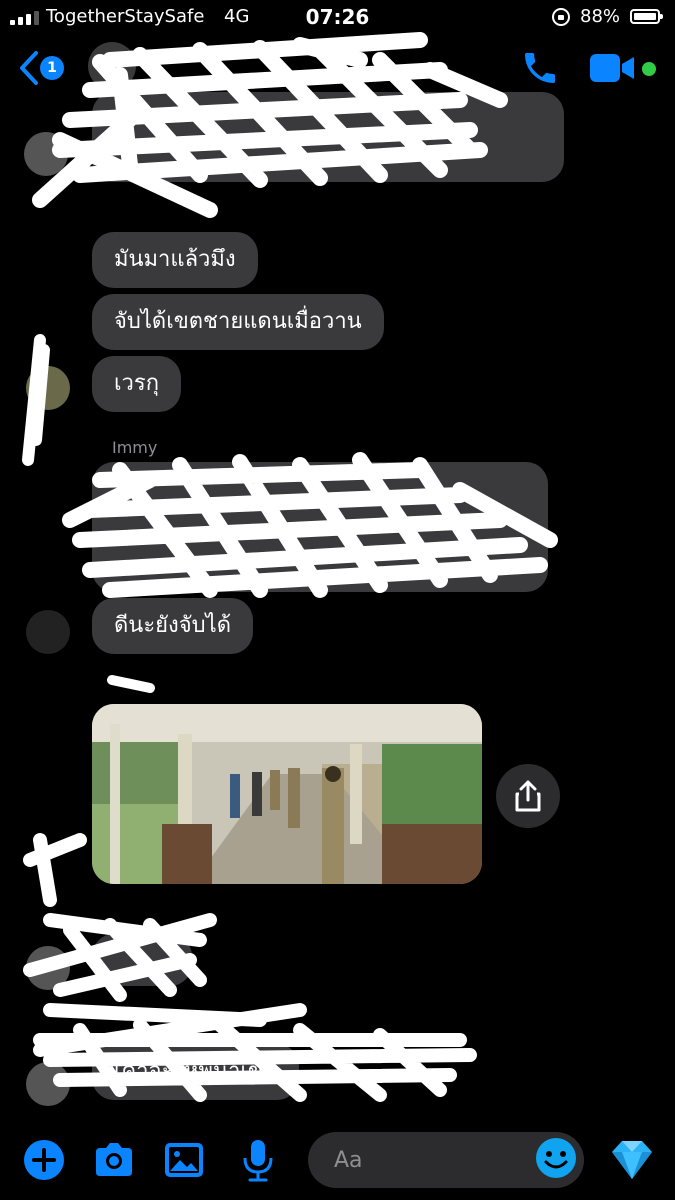 This screenshot has height=1200, width=675. What do you see at coordinates (184, 1160) in the screenshot?
I see `gallery-icon` at bounding box center [184, 1160].